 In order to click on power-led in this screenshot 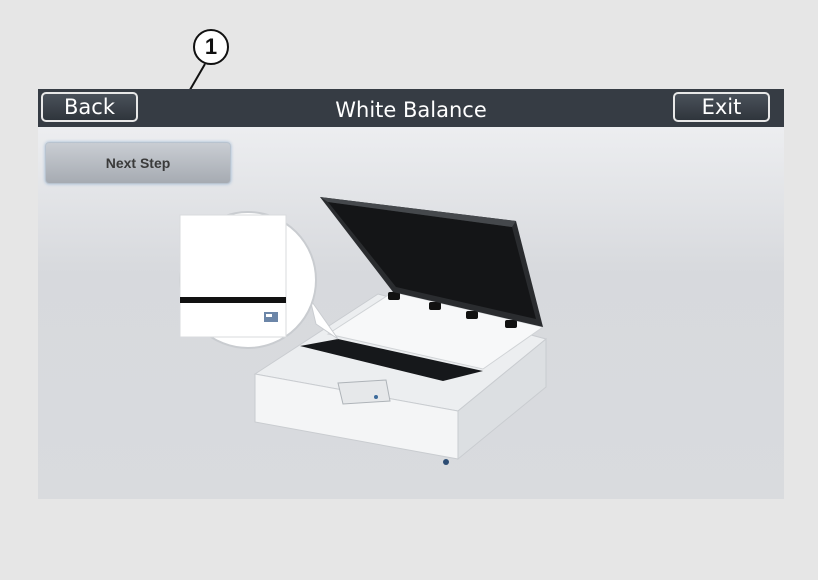, I will do `click(446, 462)`.